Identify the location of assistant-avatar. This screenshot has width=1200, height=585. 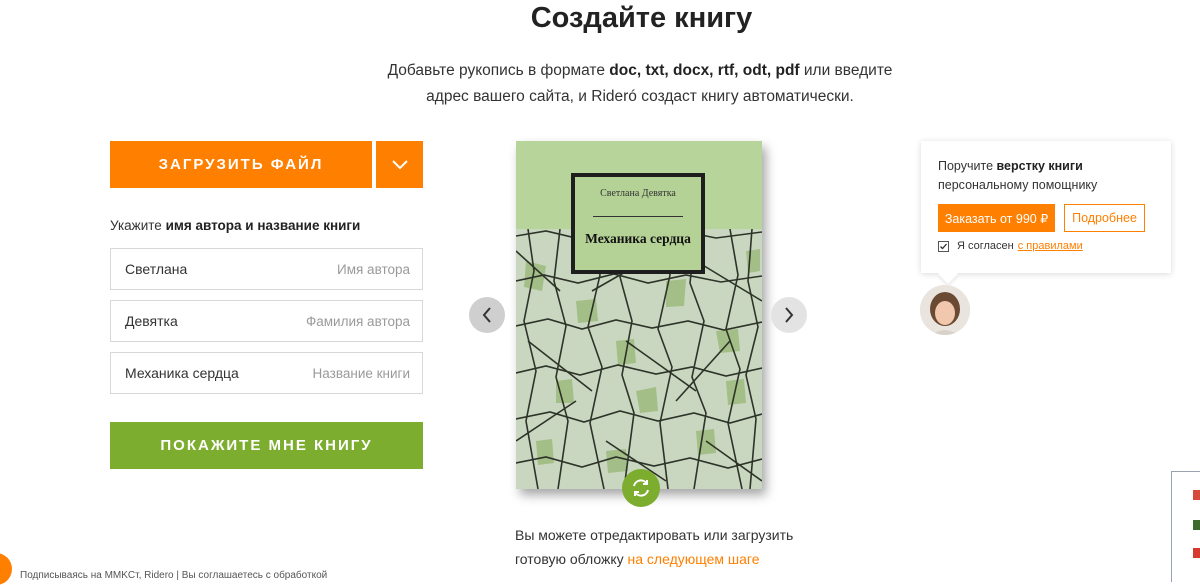
(945, 310).